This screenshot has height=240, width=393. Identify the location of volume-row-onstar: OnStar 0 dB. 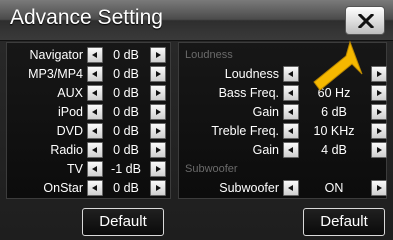
(88, 188).